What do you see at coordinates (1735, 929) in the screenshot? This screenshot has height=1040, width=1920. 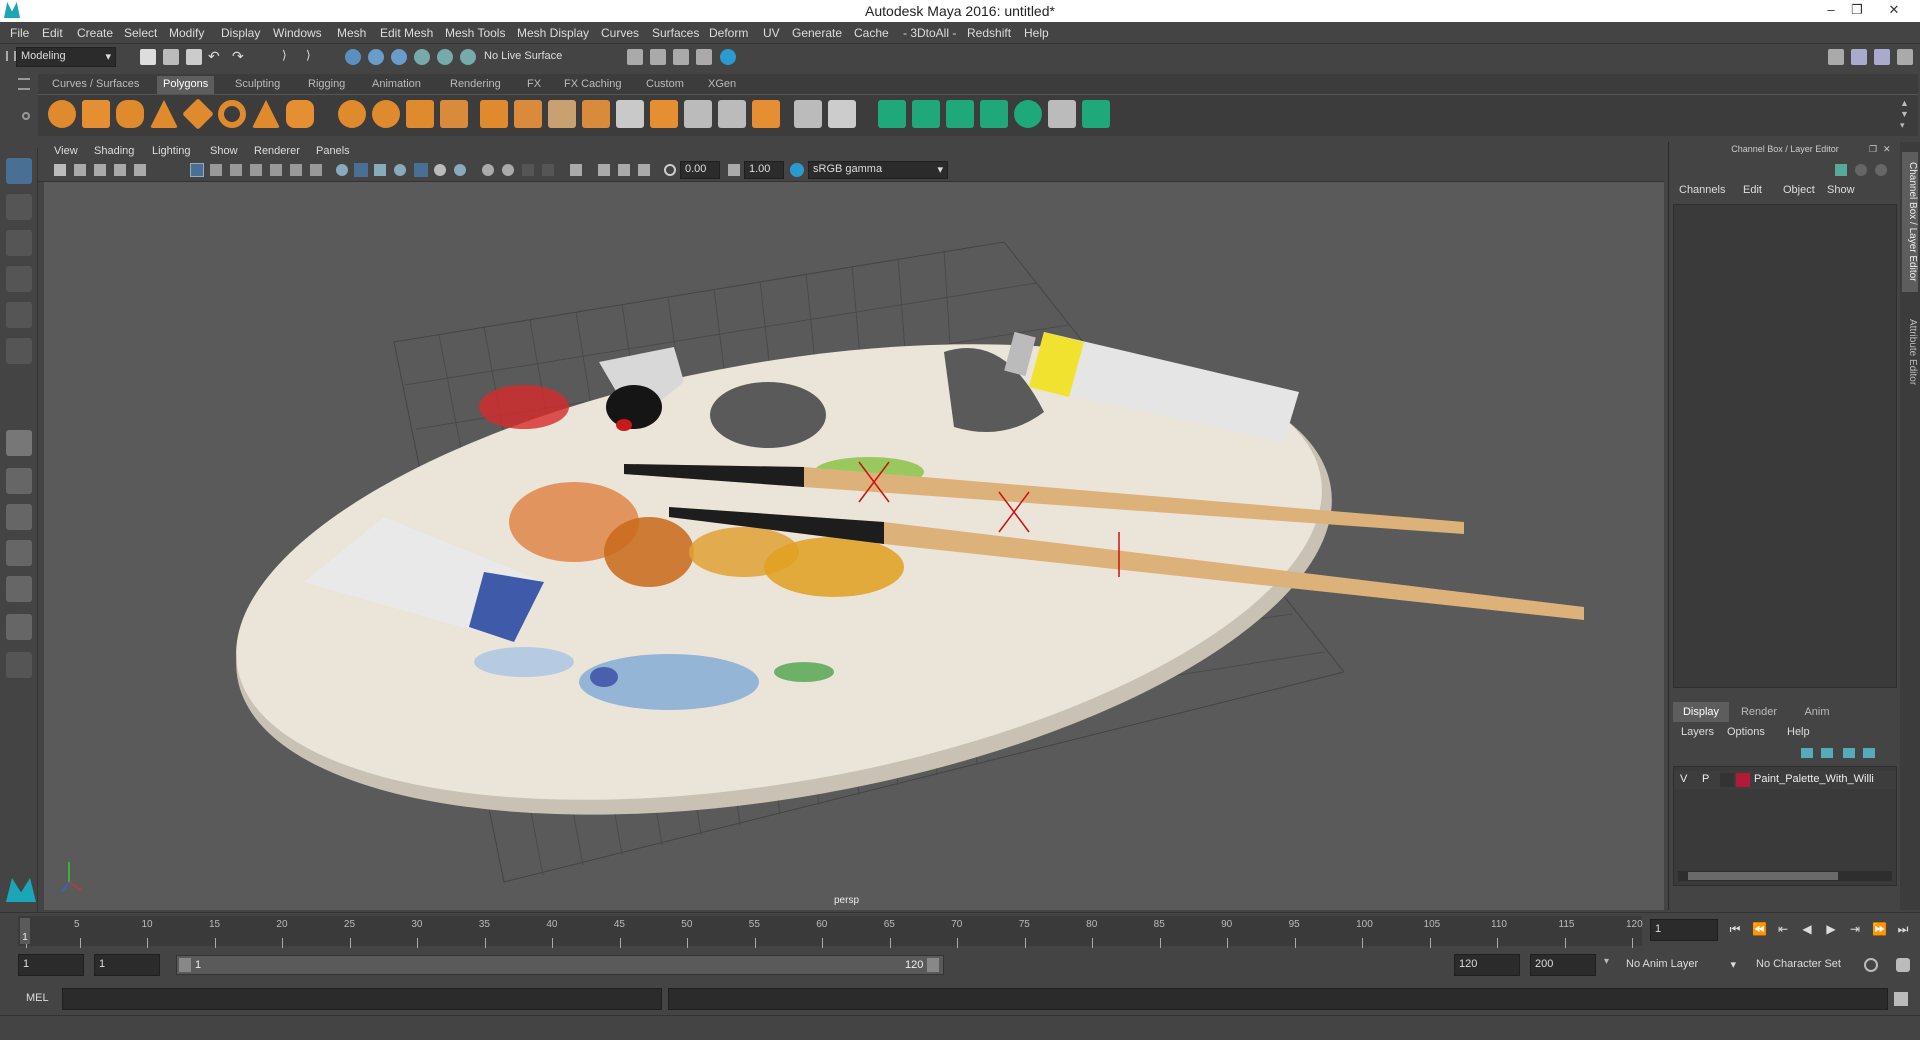 I see `go-to-start-icon: ⏮` at bounding box center [1735, 929].